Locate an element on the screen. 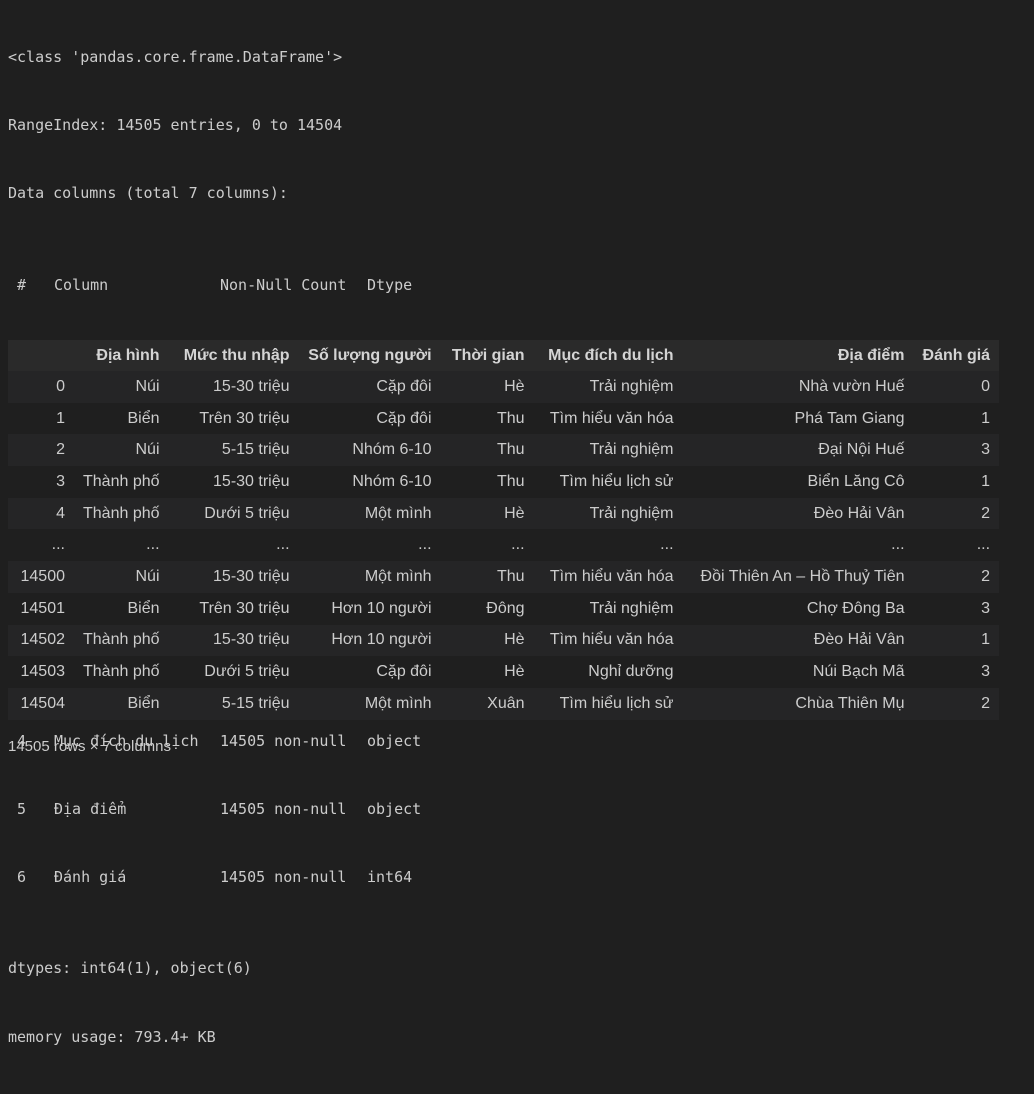  dataframe-shape-text: 14505 rows × 7 columns is located at coordinates (90, 746).